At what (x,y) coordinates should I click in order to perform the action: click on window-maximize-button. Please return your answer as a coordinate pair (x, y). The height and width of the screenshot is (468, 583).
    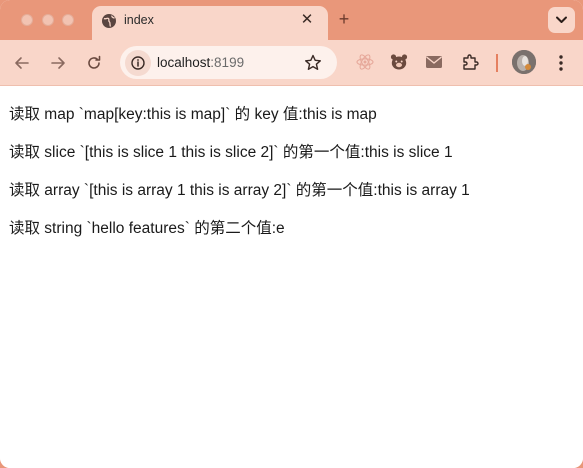
    Looking at the image, I should click on (68, 20).